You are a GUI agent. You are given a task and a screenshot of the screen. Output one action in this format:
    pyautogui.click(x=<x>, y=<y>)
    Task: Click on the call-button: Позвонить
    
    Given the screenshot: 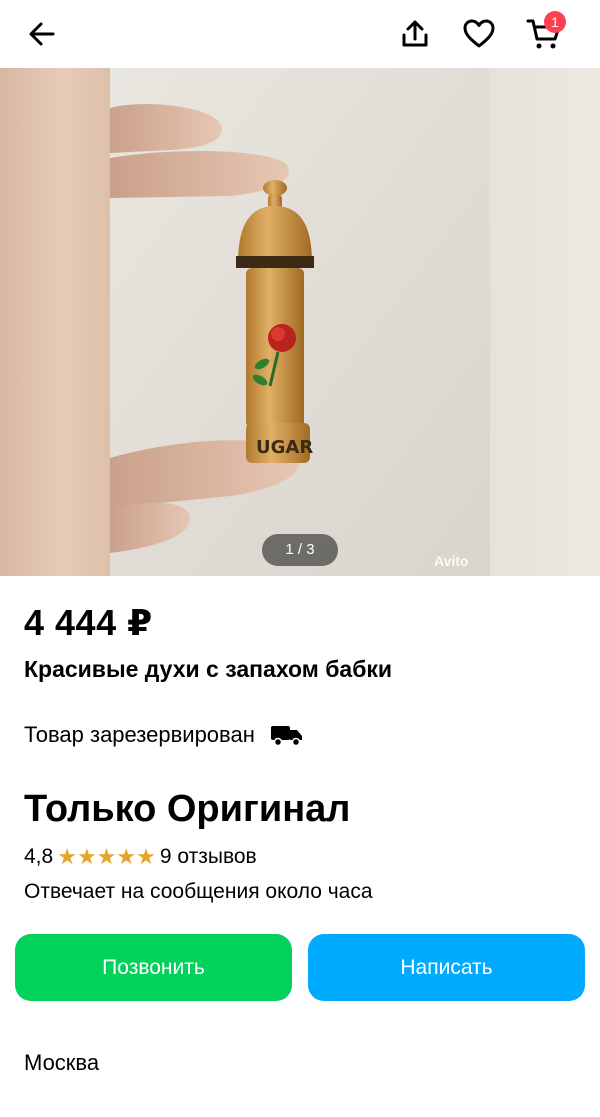 What is the action you would take?
    pyautogui.click(x=153, y=967)
    